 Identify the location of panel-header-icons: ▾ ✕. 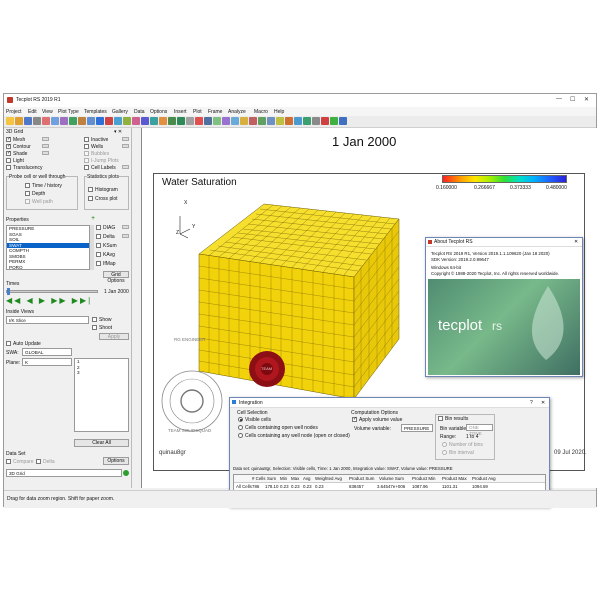
(118, 132).